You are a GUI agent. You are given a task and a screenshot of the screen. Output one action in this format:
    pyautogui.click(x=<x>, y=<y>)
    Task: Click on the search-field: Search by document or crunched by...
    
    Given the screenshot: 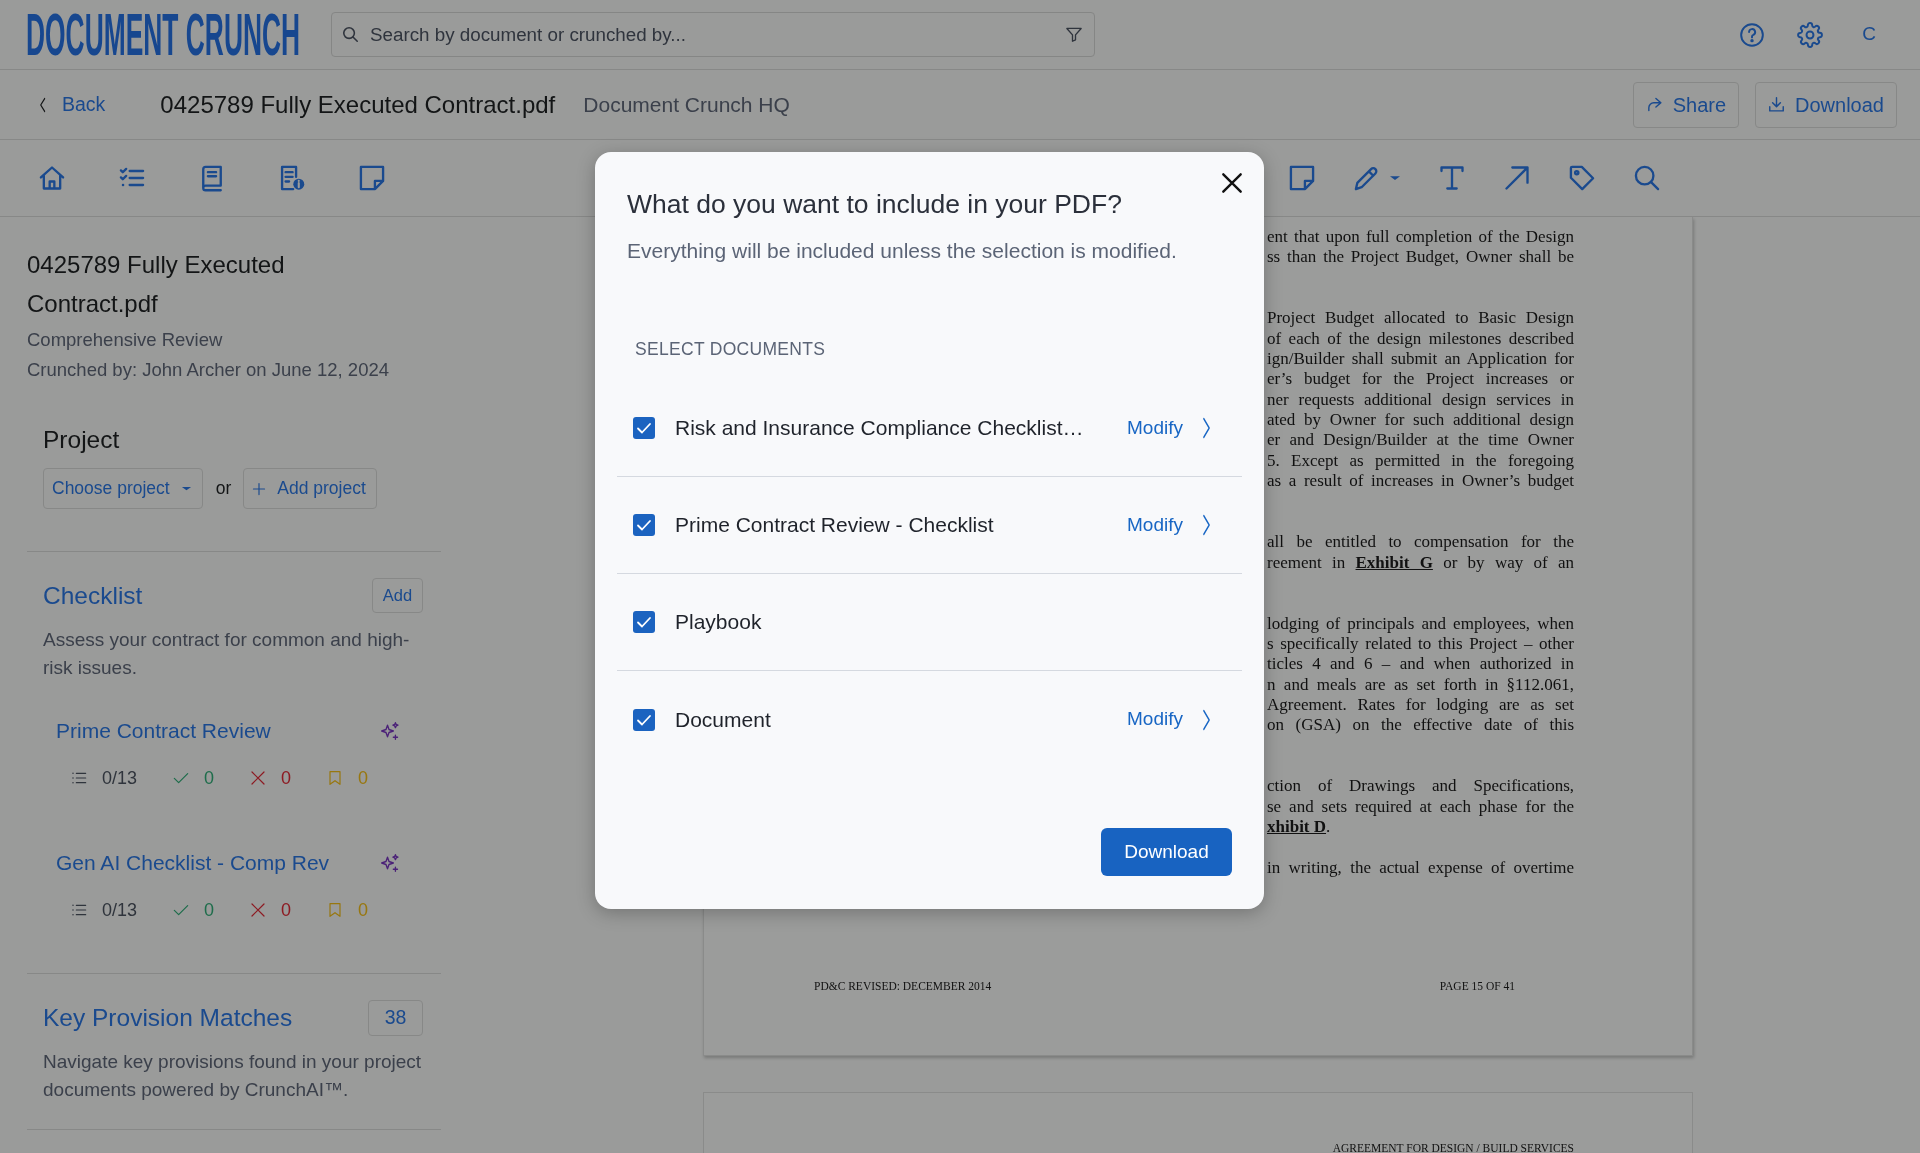 What is the action you would take?
    pyautogui.click(x=713, y=34)
    